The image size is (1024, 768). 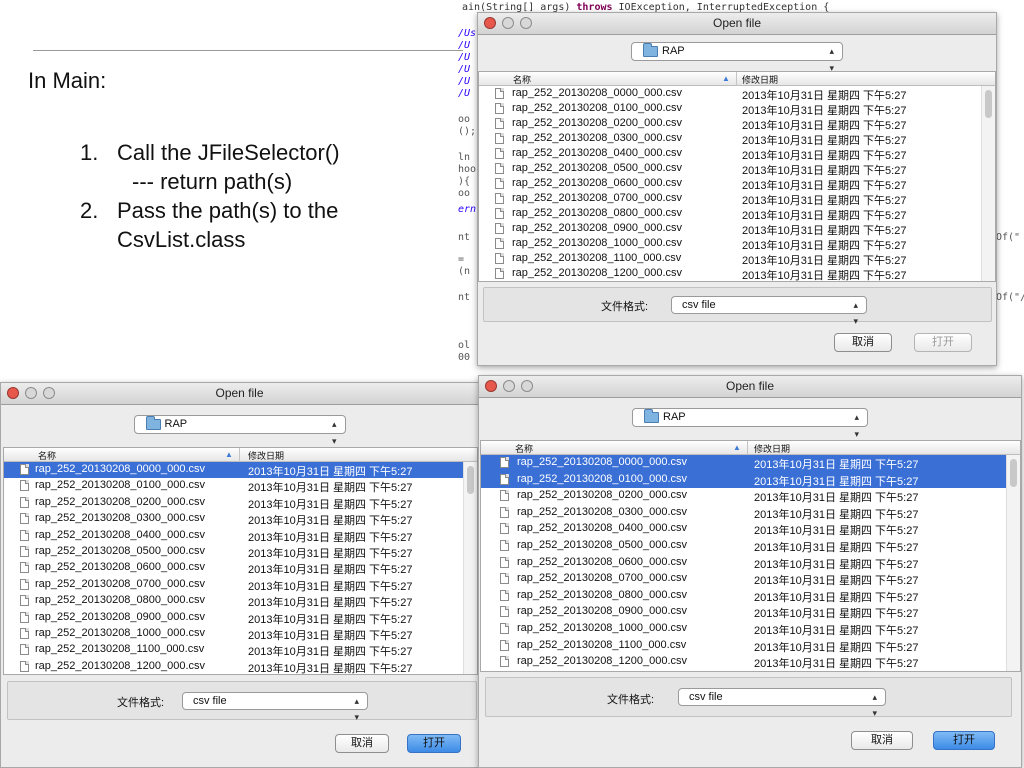 What do you see at coordinates (120, 485) in the screenshot?
I see `file-name: rap_252_20130208_0100_000.csv` at bounding box center [120, 485].